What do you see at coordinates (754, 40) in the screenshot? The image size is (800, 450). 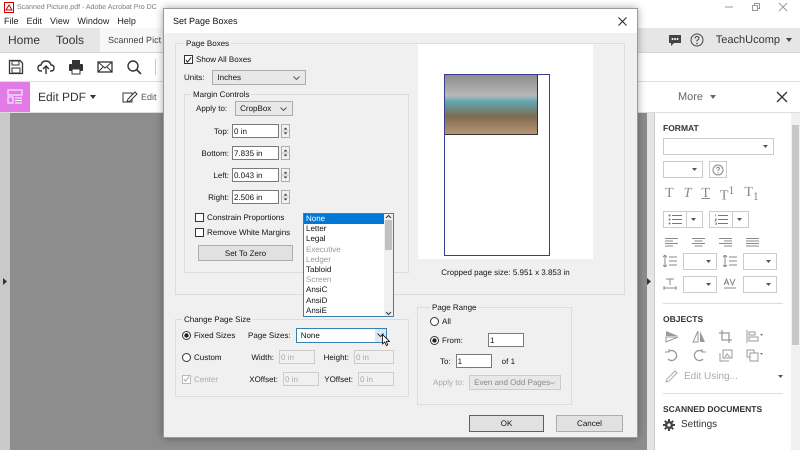 I see `account-menu: TeachUcomp` at bounding box center [754, 40].